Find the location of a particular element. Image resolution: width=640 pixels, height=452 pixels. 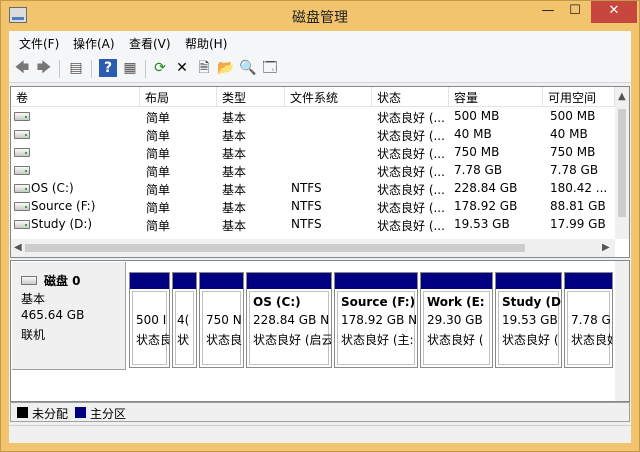

vertical-scroll-thumb is located at coordinates (622, 163).